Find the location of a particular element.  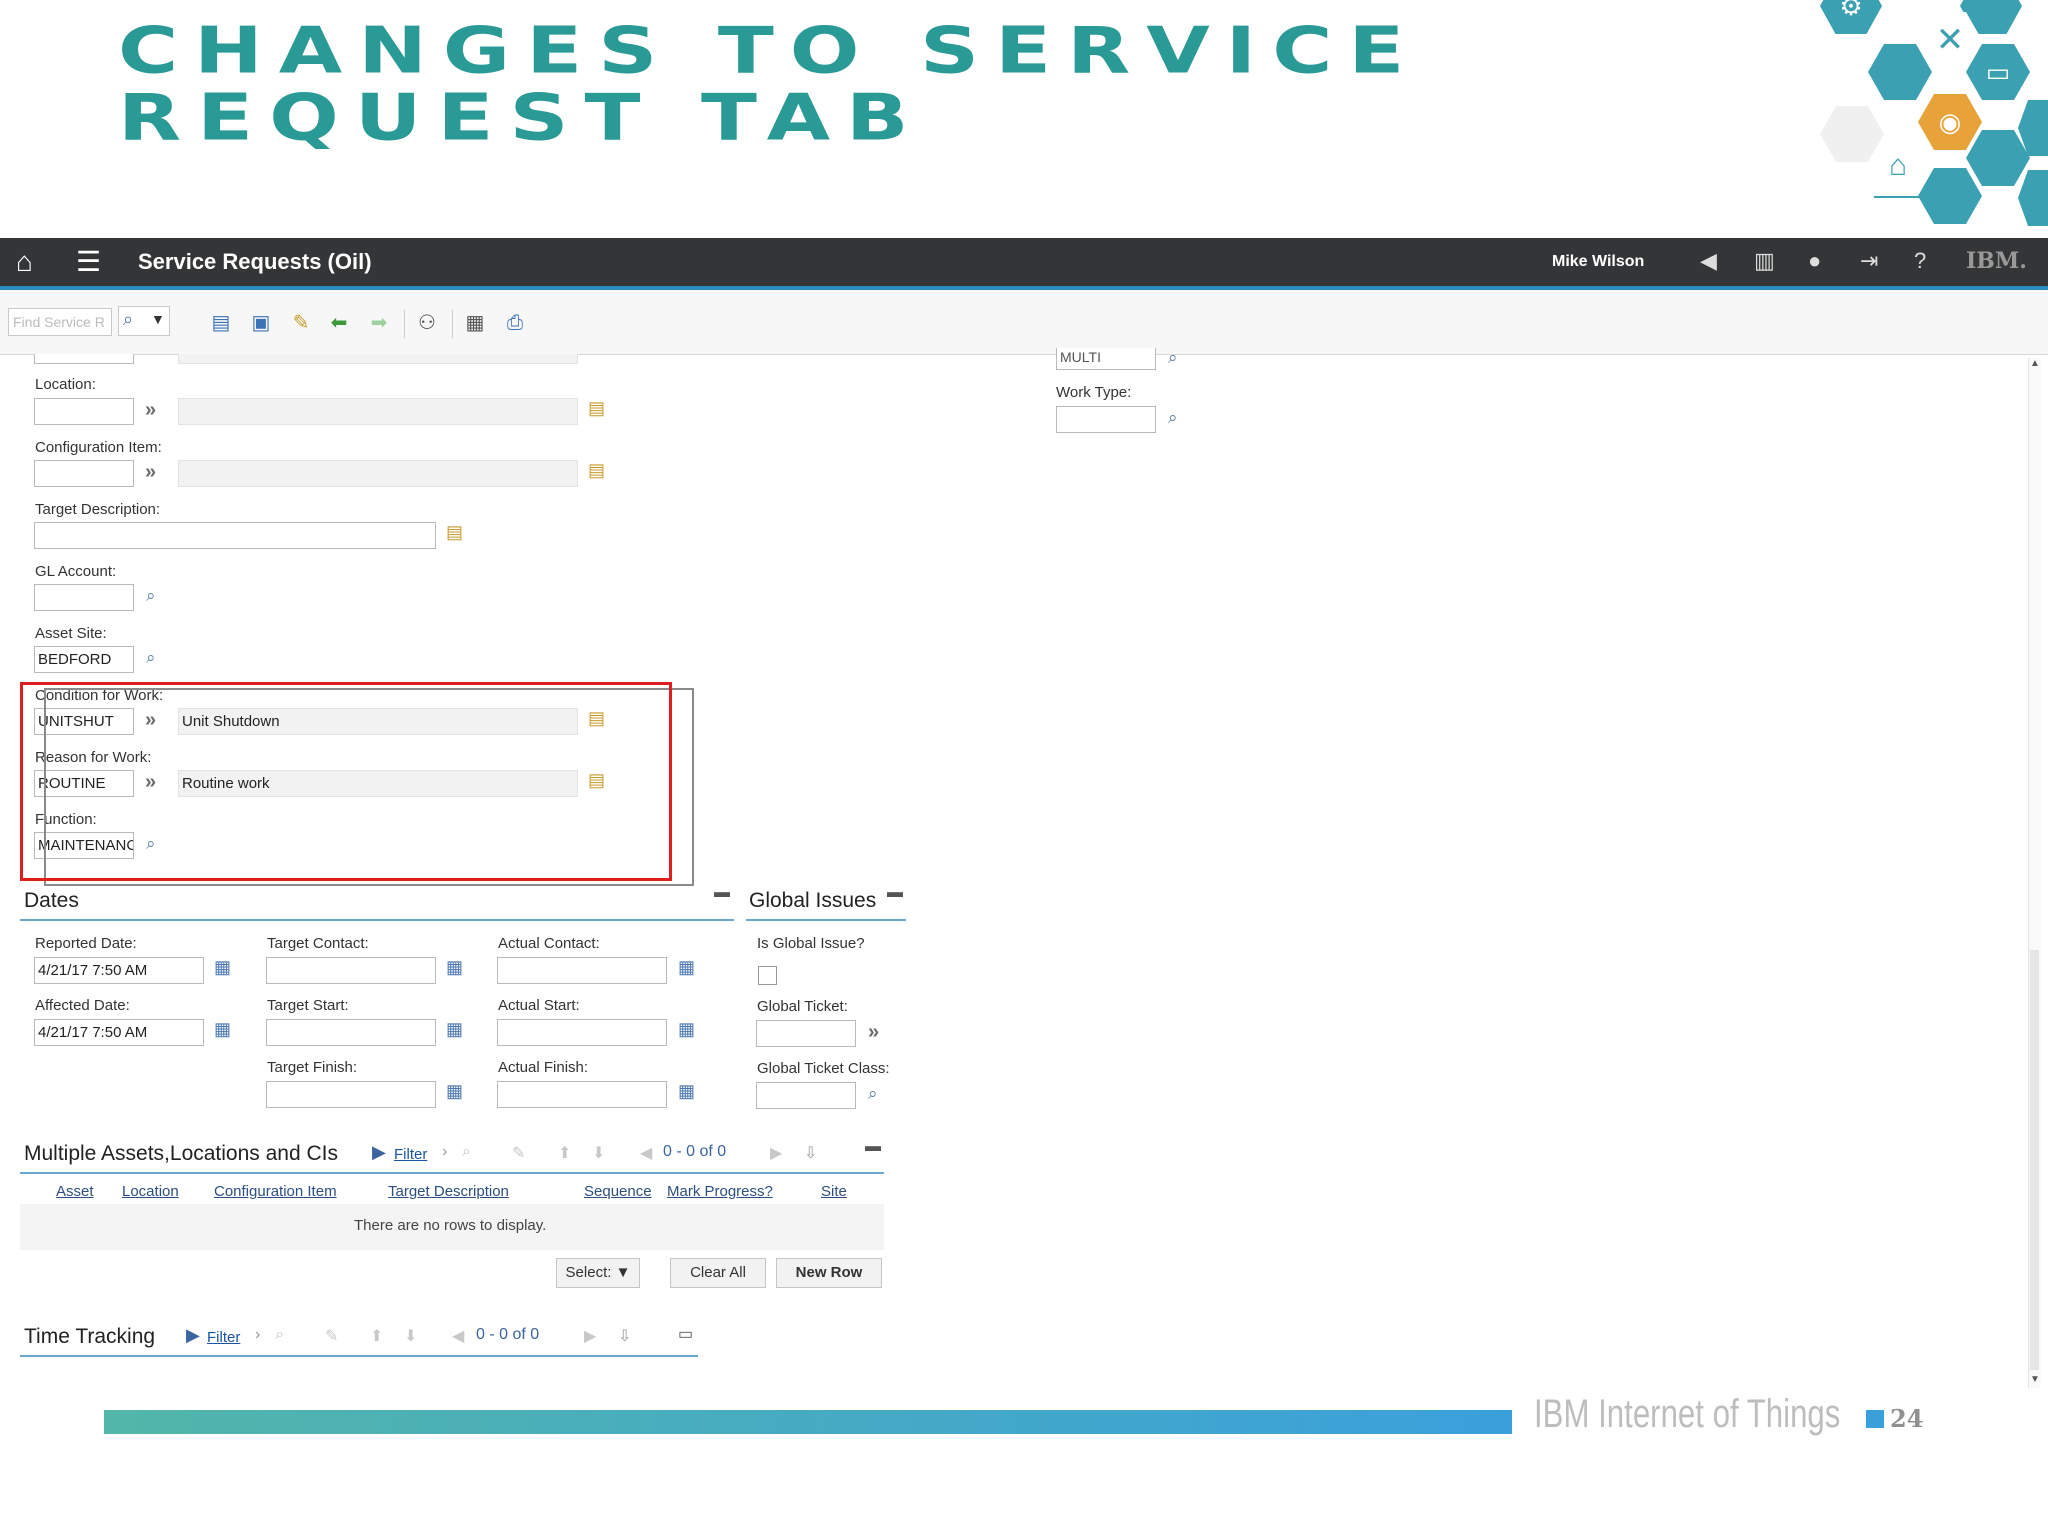

scroll-down-arrow: ▼ is located at coordinates (2035, 1379).